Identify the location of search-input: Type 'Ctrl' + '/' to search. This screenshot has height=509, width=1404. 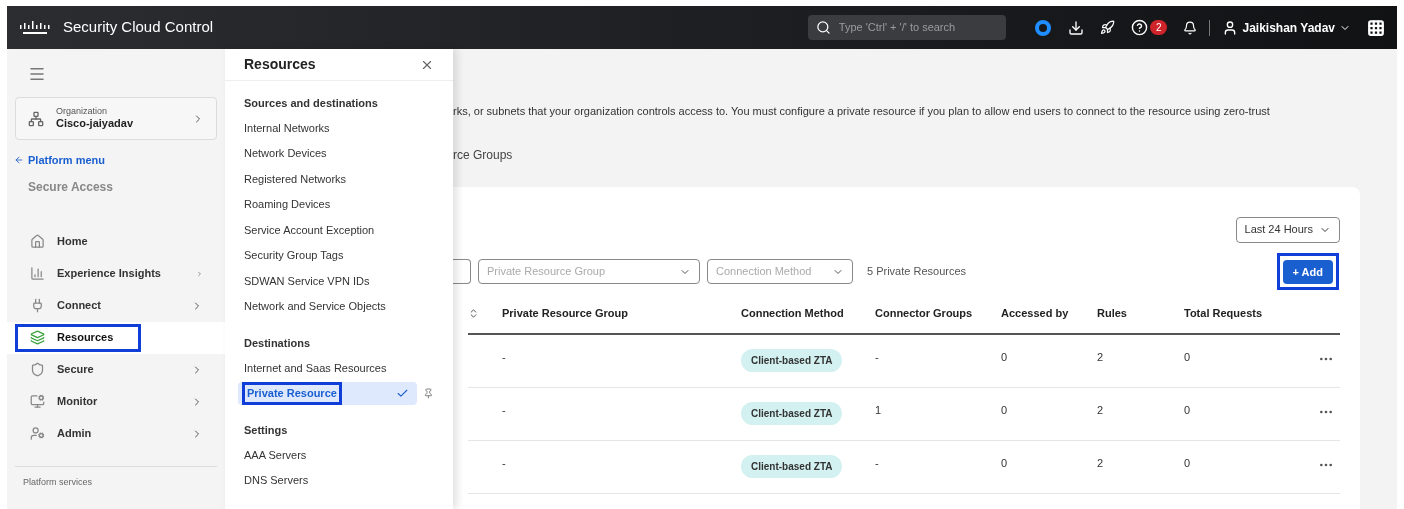
(918, 27).